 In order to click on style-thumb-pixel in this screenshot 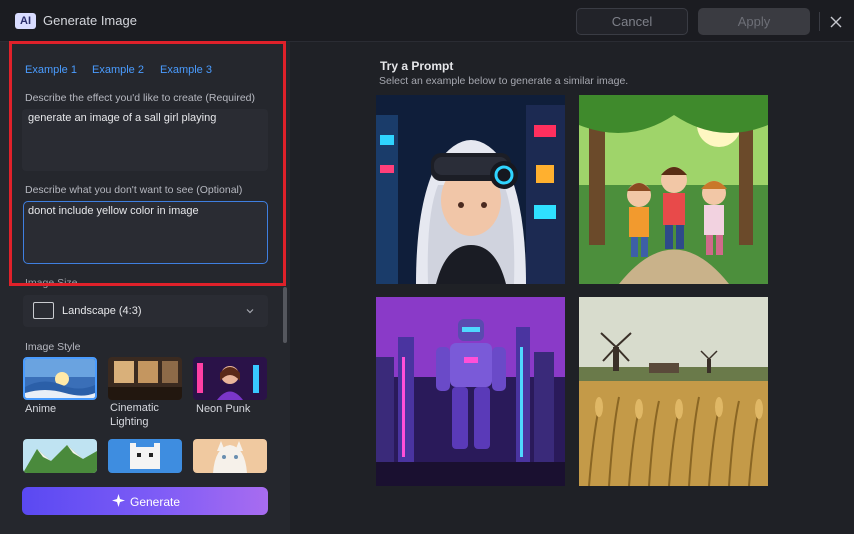, I will do `click(145, 456)`.